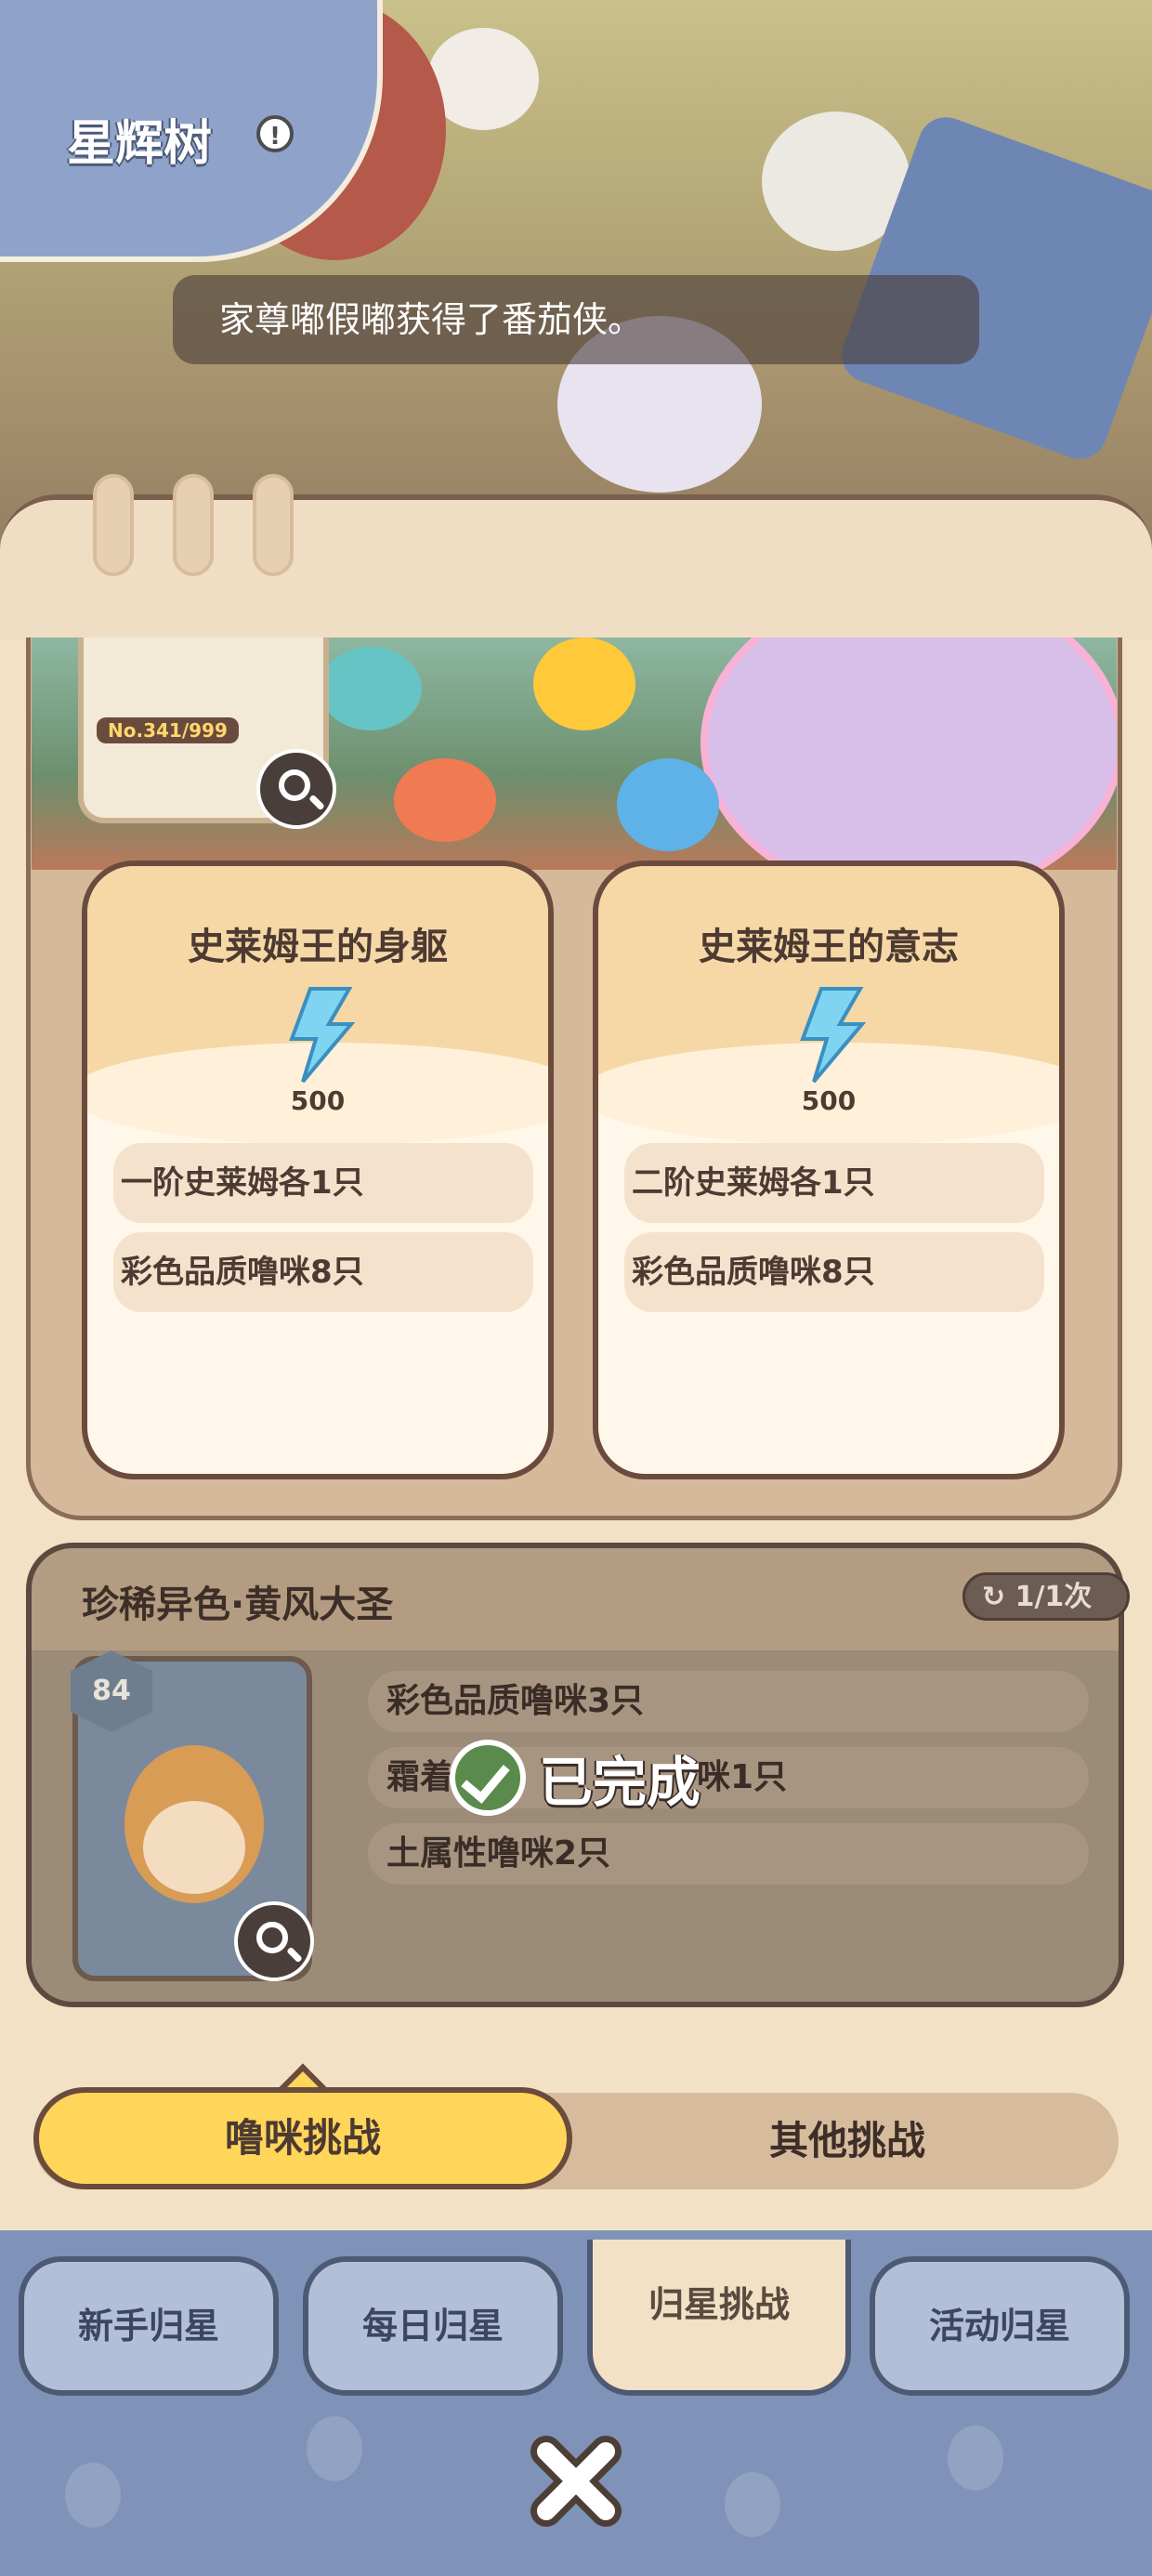  What do you see at coordinates (1000, 2326) in the screenshot?
I see `nav-event: 活动归星` at bounding box center [1000, 2326].